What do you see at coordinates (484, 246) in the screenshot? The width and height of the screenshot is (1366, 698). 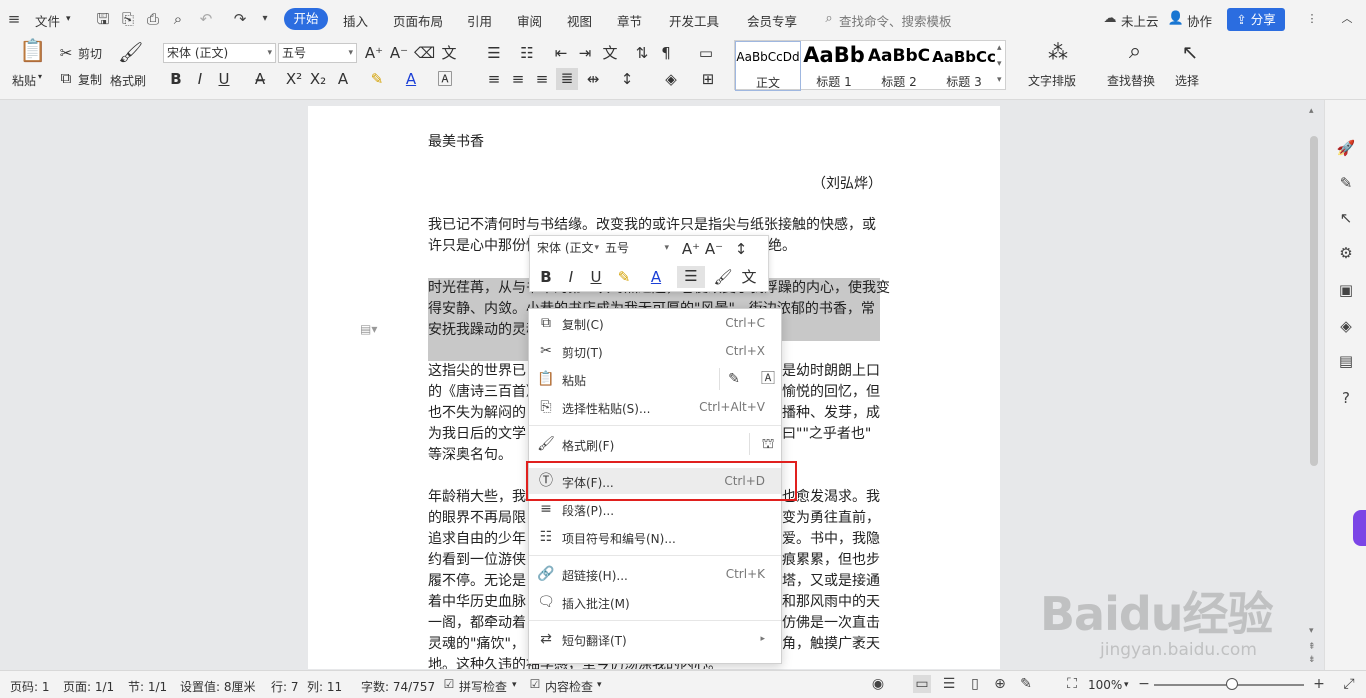 I see `paragraph-1-line-2: 许只是心中那份憧` at bounding box center [484, 246].